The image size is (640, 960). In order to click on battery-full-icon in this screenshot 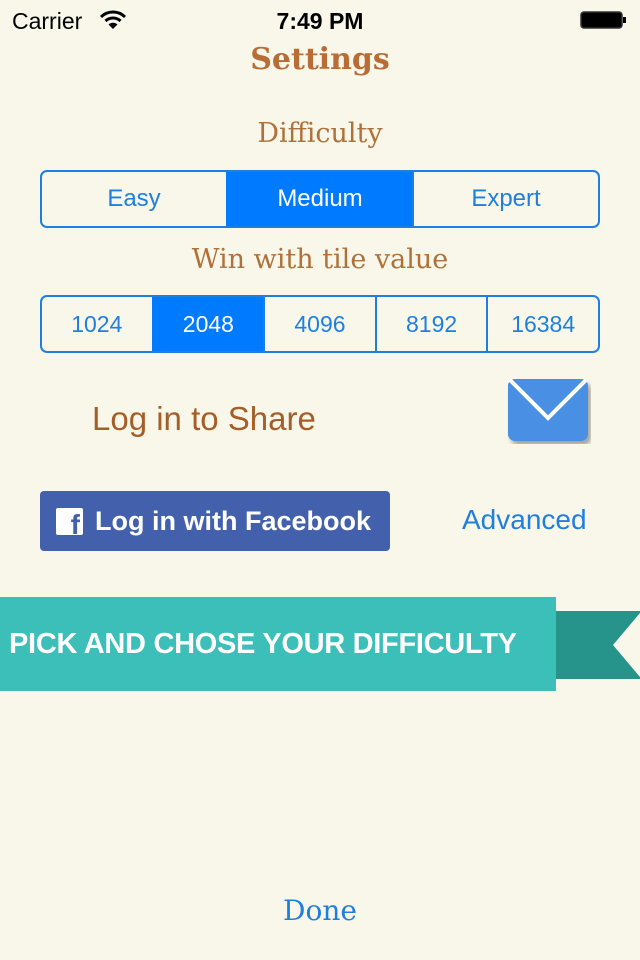, I will do `click(603, 20)`.